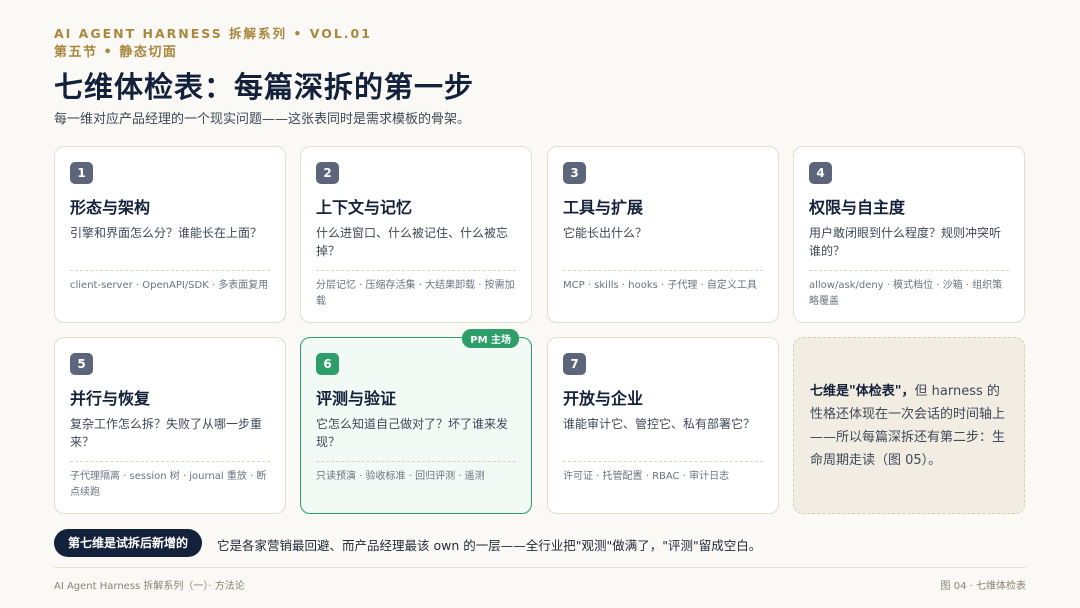 This screenshot has height=608, width=1080. What do you see at coordinates (110, 398) in the screenshot?
I see `card-title: 并行与恢复` at bounding box center [110, 398].